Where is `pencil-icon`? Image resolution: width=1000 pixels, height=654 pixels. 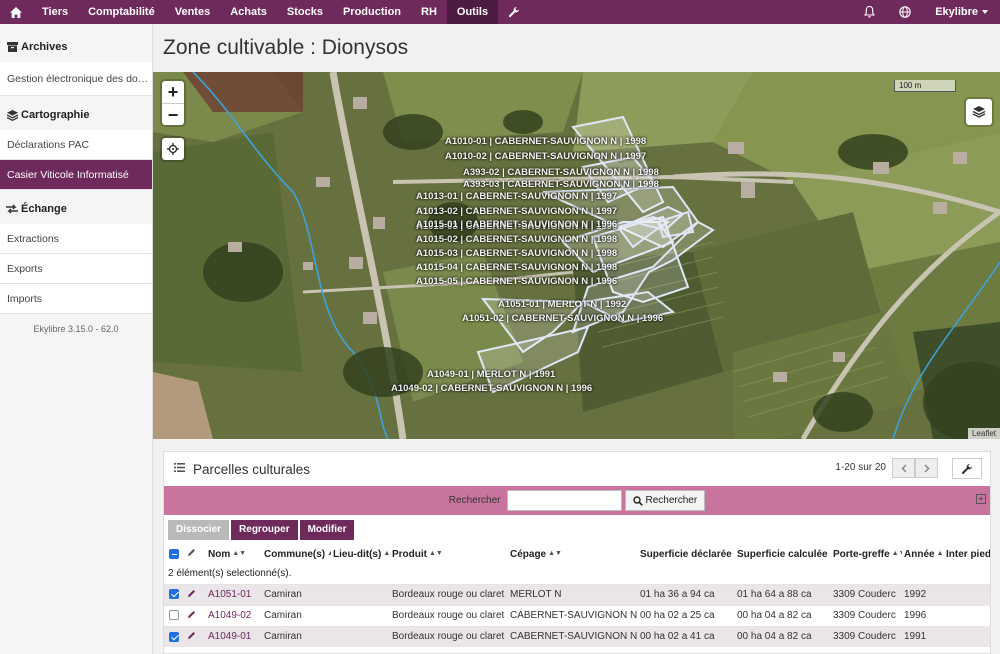 pencil-icon is located at coordinates (191, 635).